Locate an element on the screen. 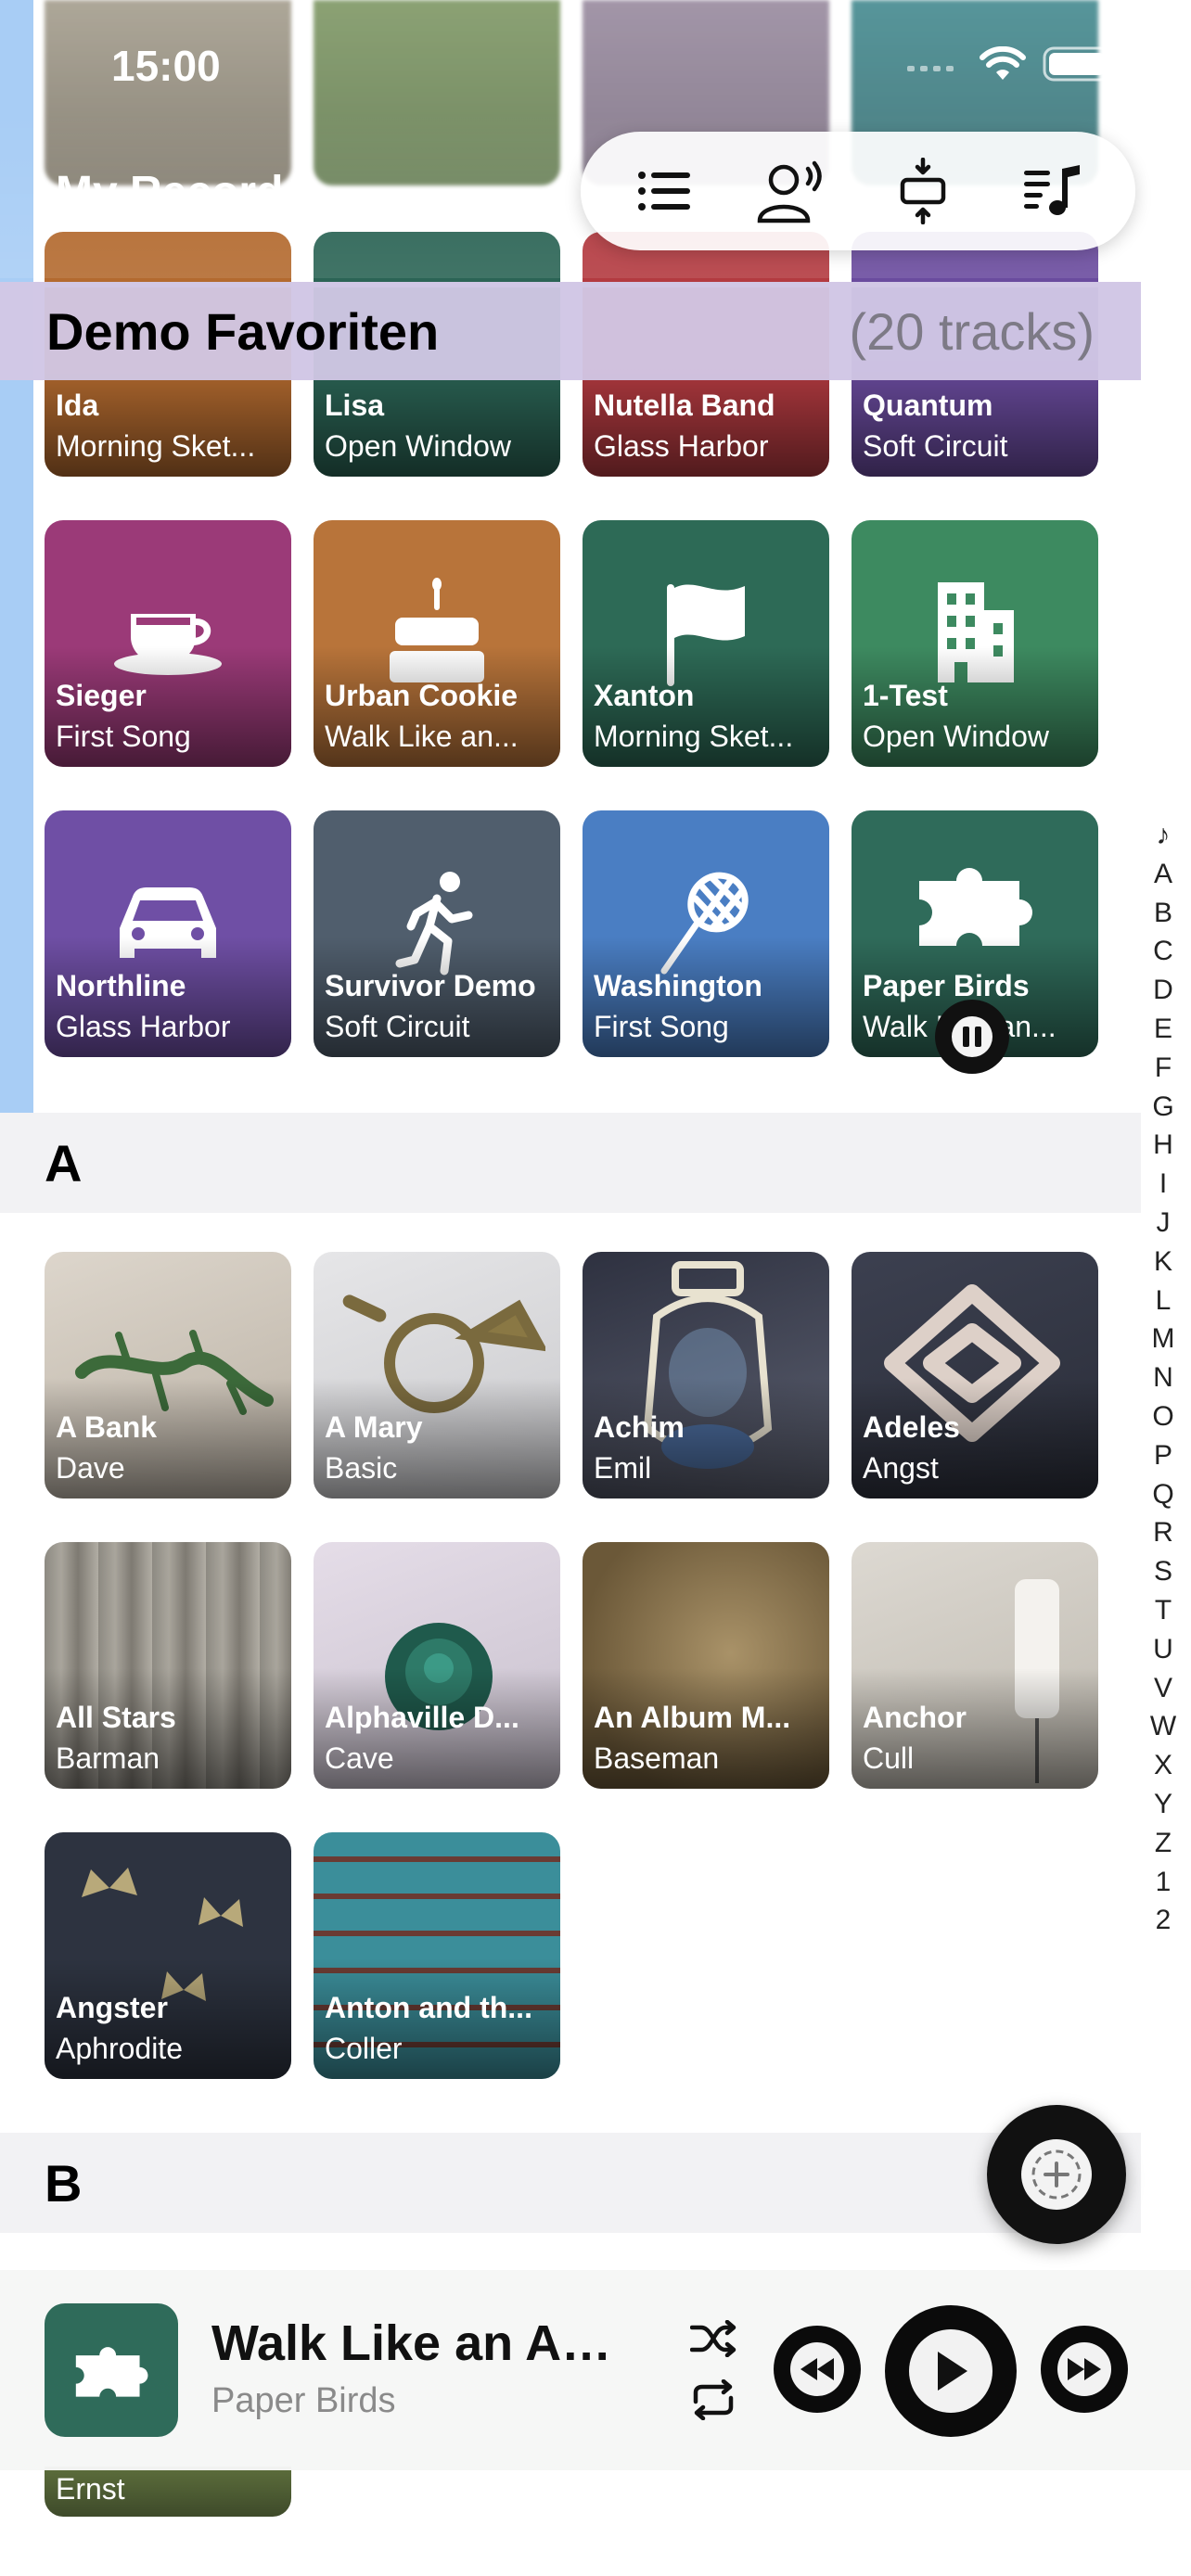  index-letter: U is located at coordinates (1163, 1649).